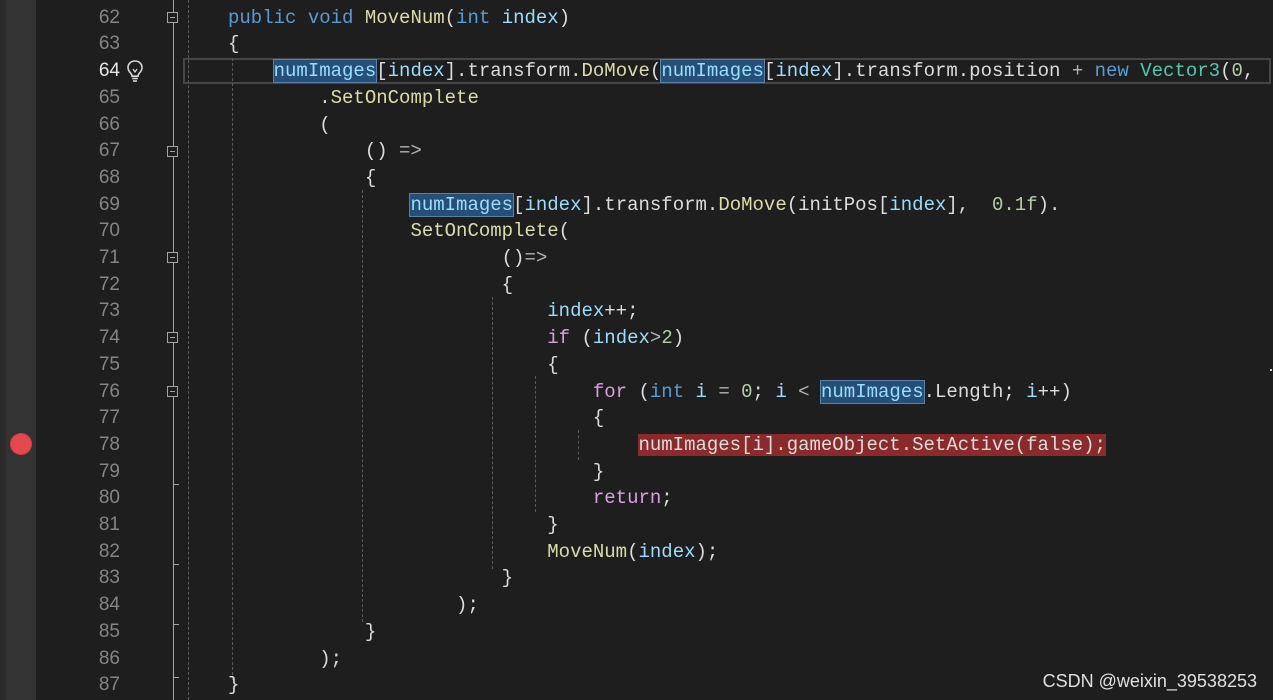  I want to click on code-line: 85 }, so click(636, 632).